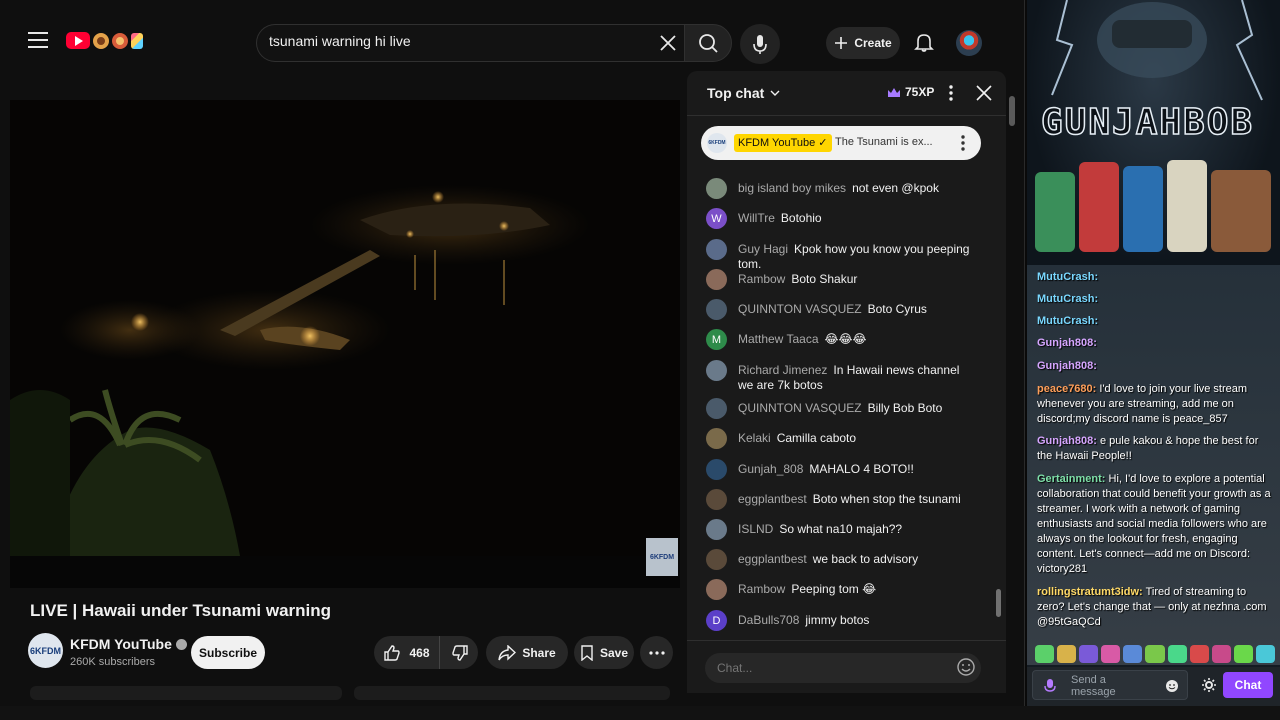 The image size is (1280, 720). Describe the element at coordinates (778, 339) in the screenshot. I see `chat-author-name: Matthew Taaca` at that location.